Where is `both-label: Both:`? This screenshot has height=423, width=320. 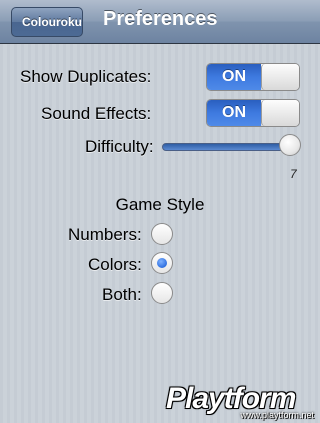
both-label: Both: is located at coordinates (122, 294).